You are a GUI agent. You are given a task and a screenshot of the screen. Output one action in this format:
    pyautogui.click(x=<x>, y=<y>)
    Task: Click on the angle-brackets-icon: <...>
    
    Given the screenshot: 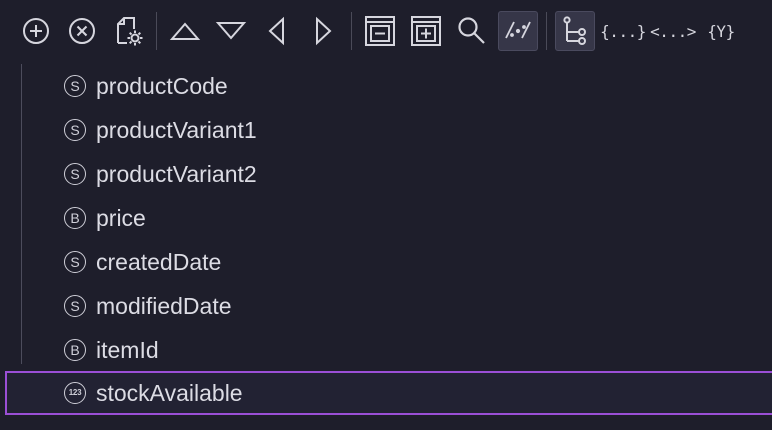 What is the action you would take?
    pyautogui.click(x=673, y=31)
    